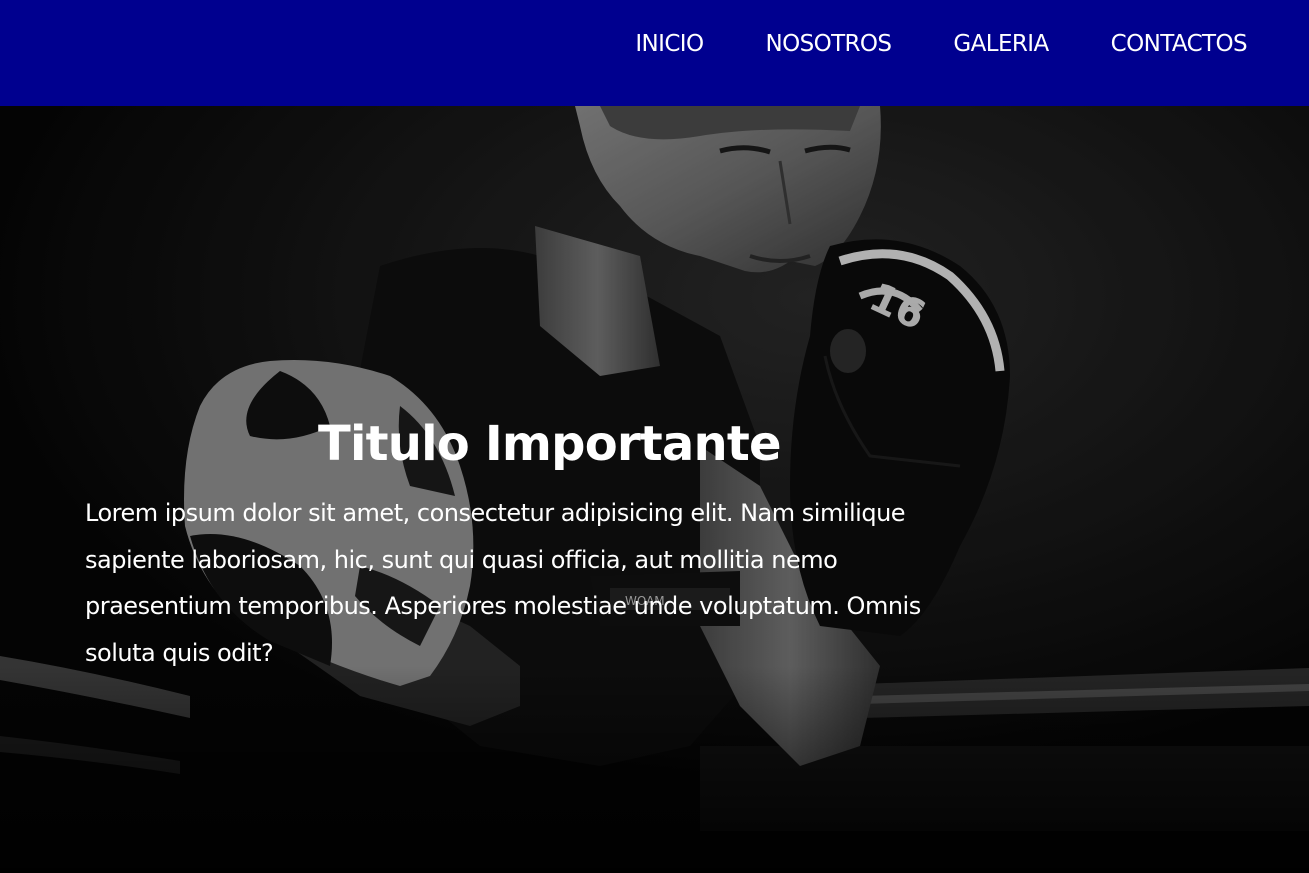 The height and width of the screenshot is (873, 1309). I want to click on nav-link-nosotros: NOSOTROS, so click(819, 44).